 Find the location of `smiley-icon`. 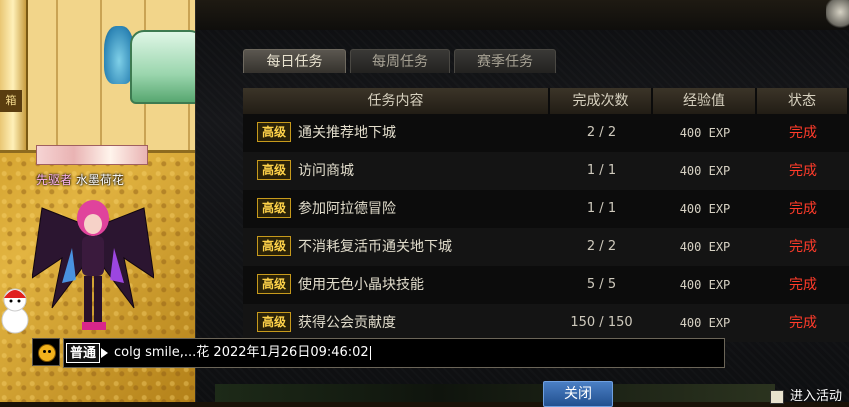

smiley-icon is located at coordinates (47, 353).